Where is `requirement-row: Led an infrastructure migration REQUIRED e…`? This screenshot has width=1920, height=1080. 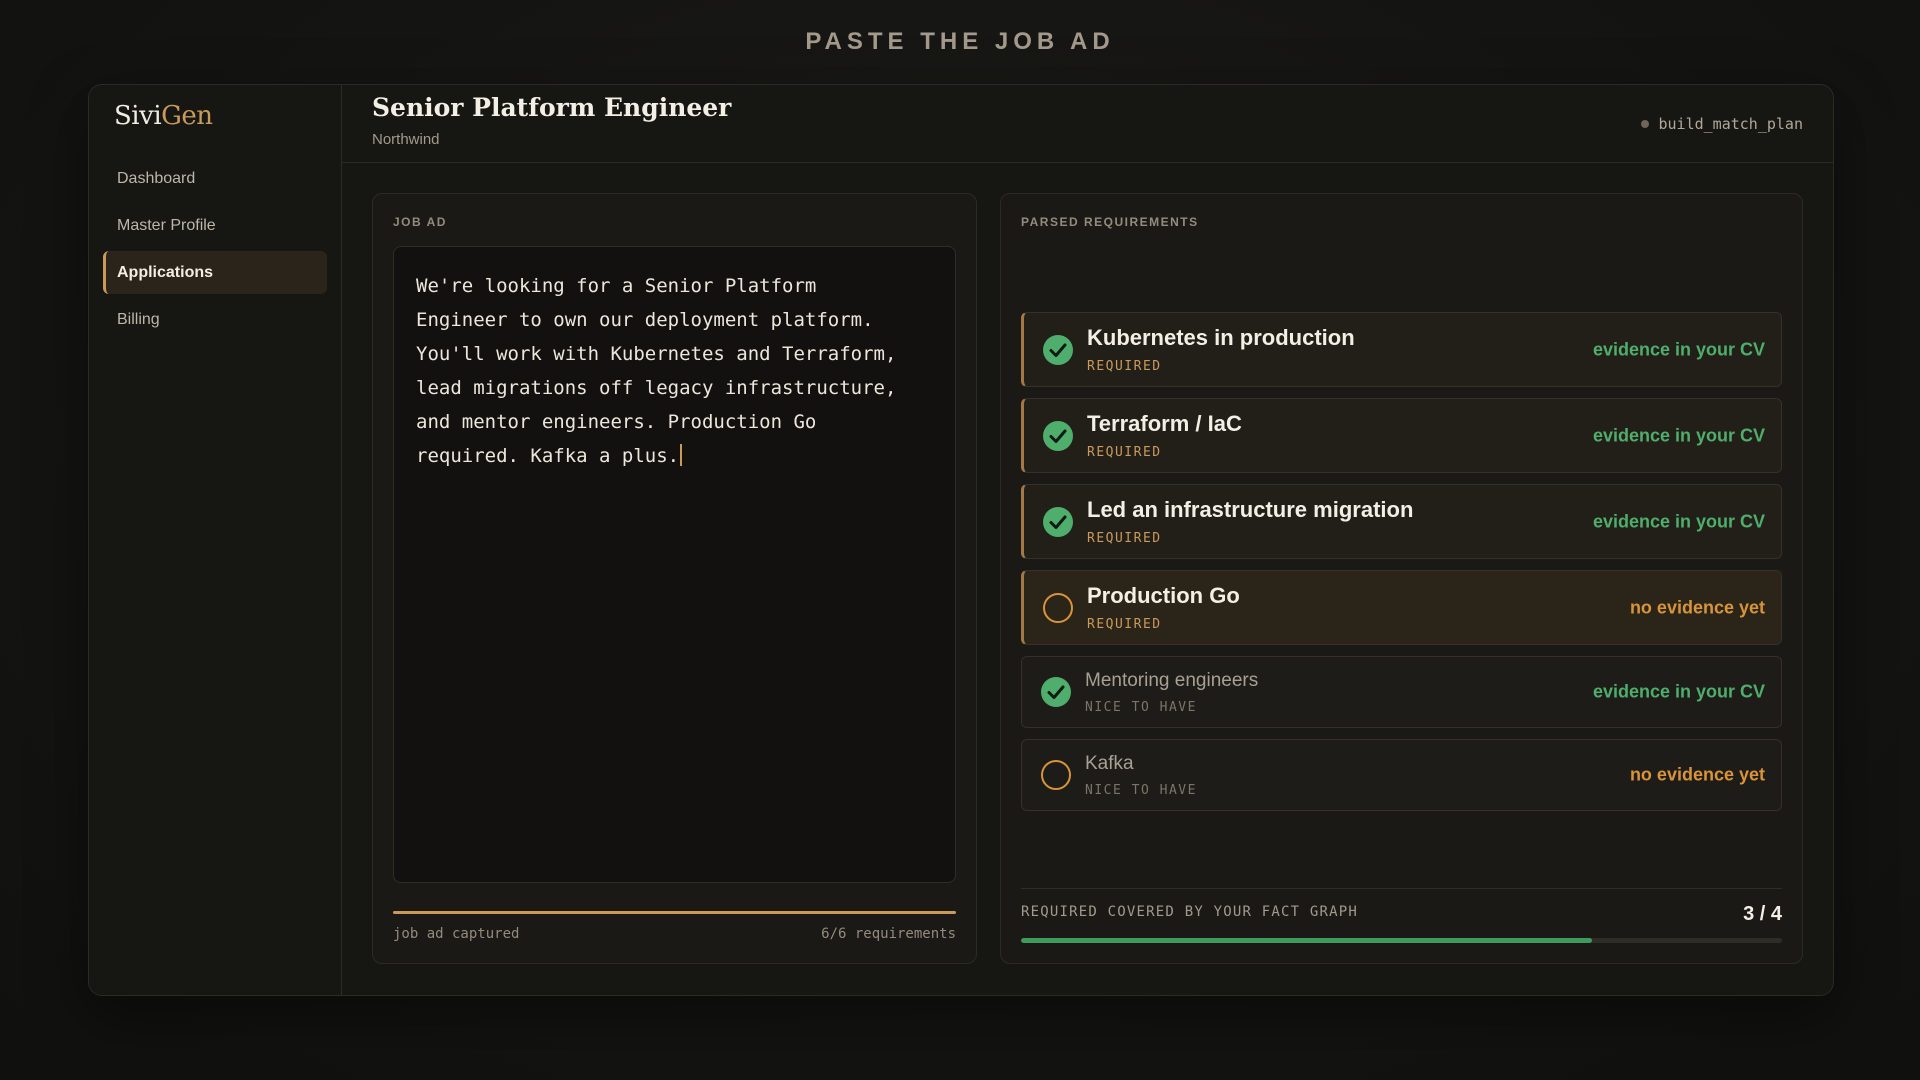 requirement-row: Led an infrastructure migration REQUIRED e… is located at coordinates (1401, 521).